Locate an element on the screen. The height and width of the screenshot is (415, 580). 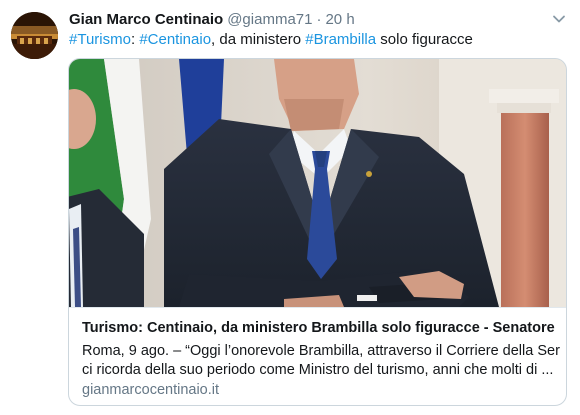
hashtag-turismo: #Turismo is located at coordinates (100, 39).